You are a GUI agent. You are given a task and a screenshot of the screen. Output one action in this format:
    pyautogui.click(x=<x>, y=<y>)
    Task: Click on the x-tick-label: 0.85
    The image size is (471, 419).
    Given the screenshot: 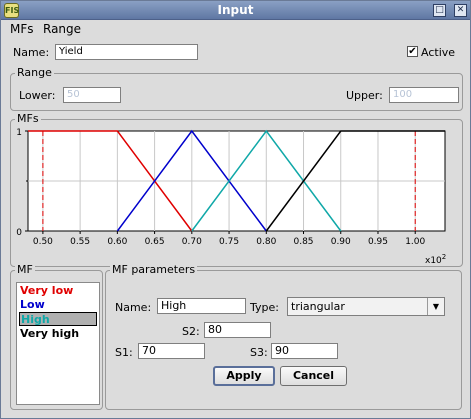 What is the action you would take?
    pyautogui.click(x=303, y=242)
    